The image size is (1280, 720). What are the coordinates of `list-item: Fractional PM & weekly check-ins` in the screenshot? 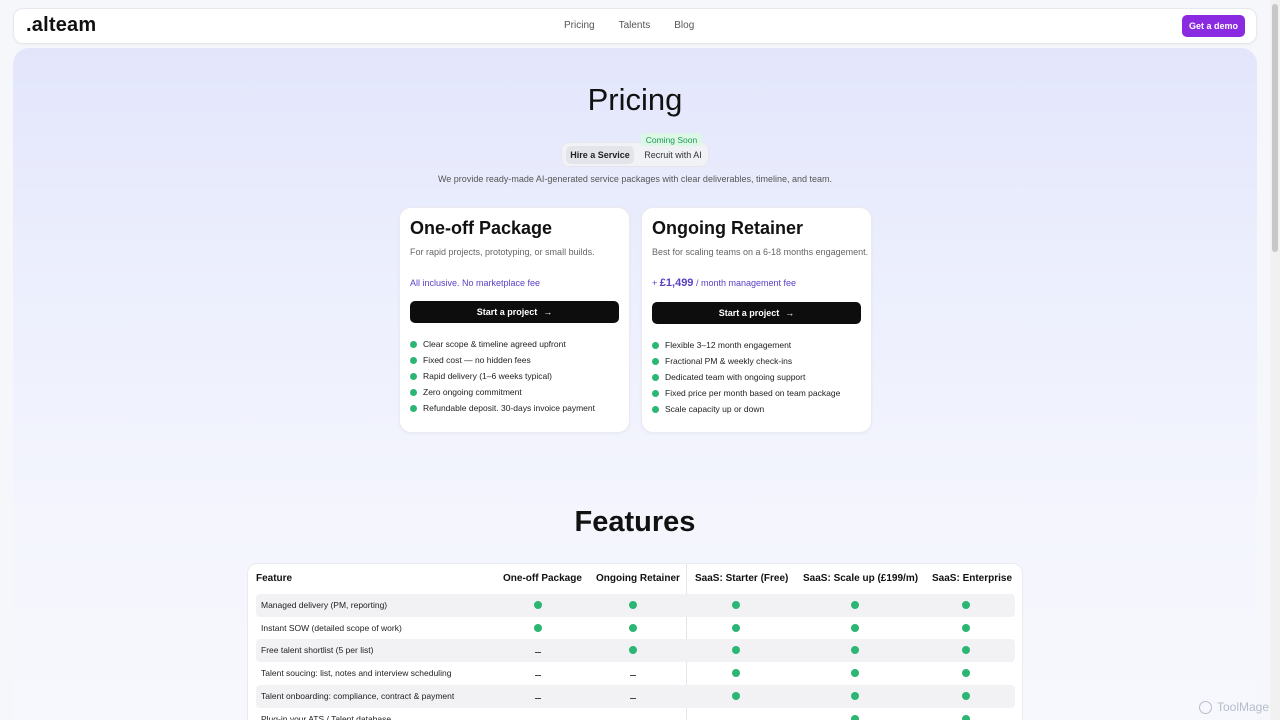 It's located at (746, 361).